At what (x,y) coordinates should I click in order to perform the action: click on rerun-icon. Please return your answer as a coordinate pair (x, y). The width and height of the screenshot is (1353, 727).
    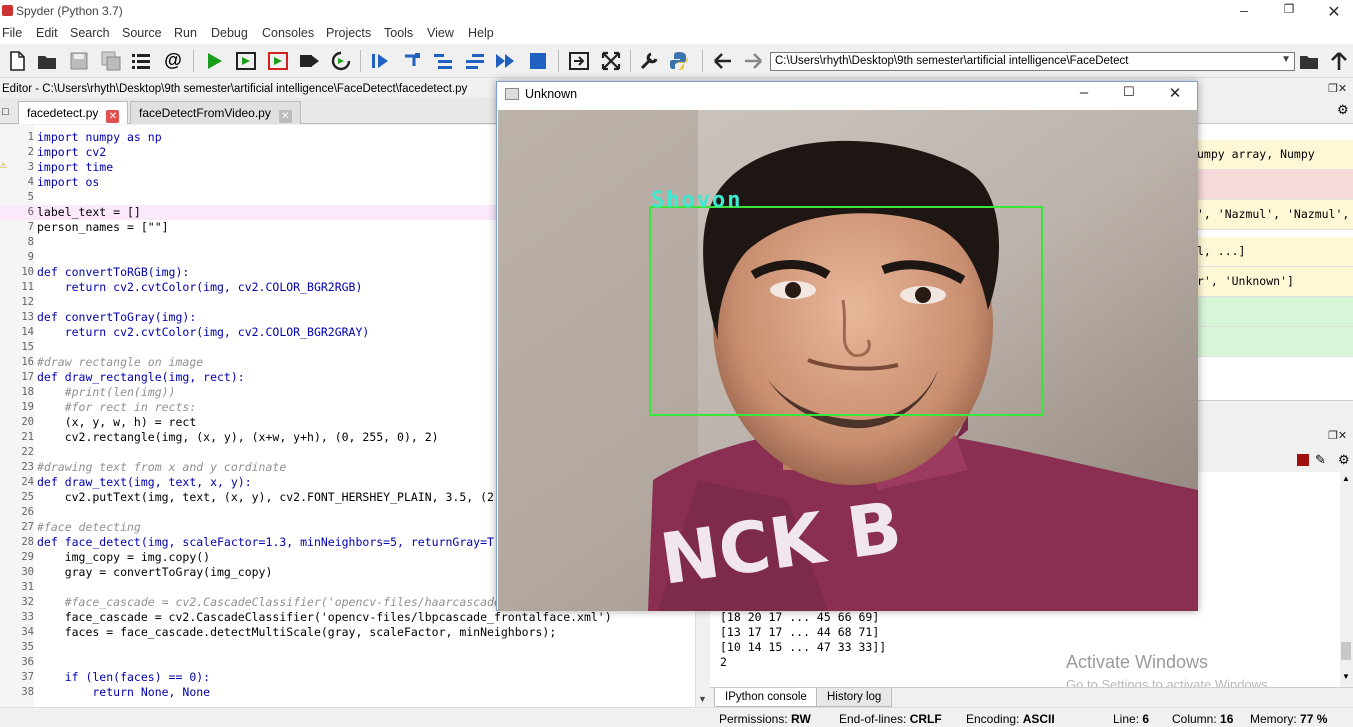
    Looking at the image, I should click on (341, 61).